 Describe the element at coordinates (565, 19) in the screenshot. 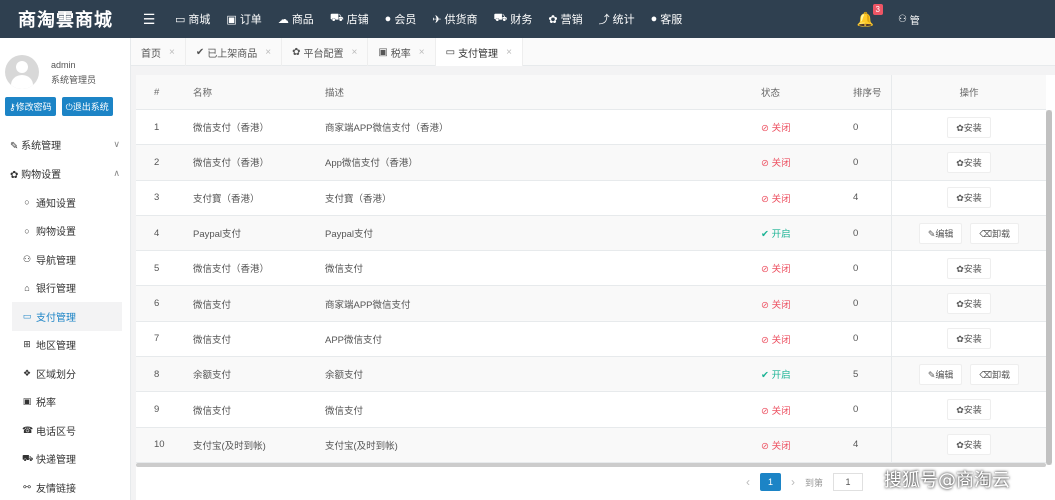

I see `nav-item-7: ✿ 营销` at that location.